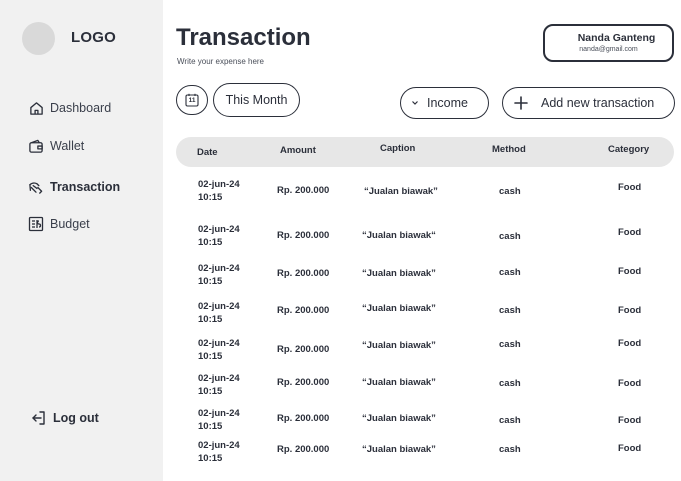 The height and width of the screenshot is (481, 681). I want to click on sidebar-item-dashboard: Dashboard, so click(69, 108).